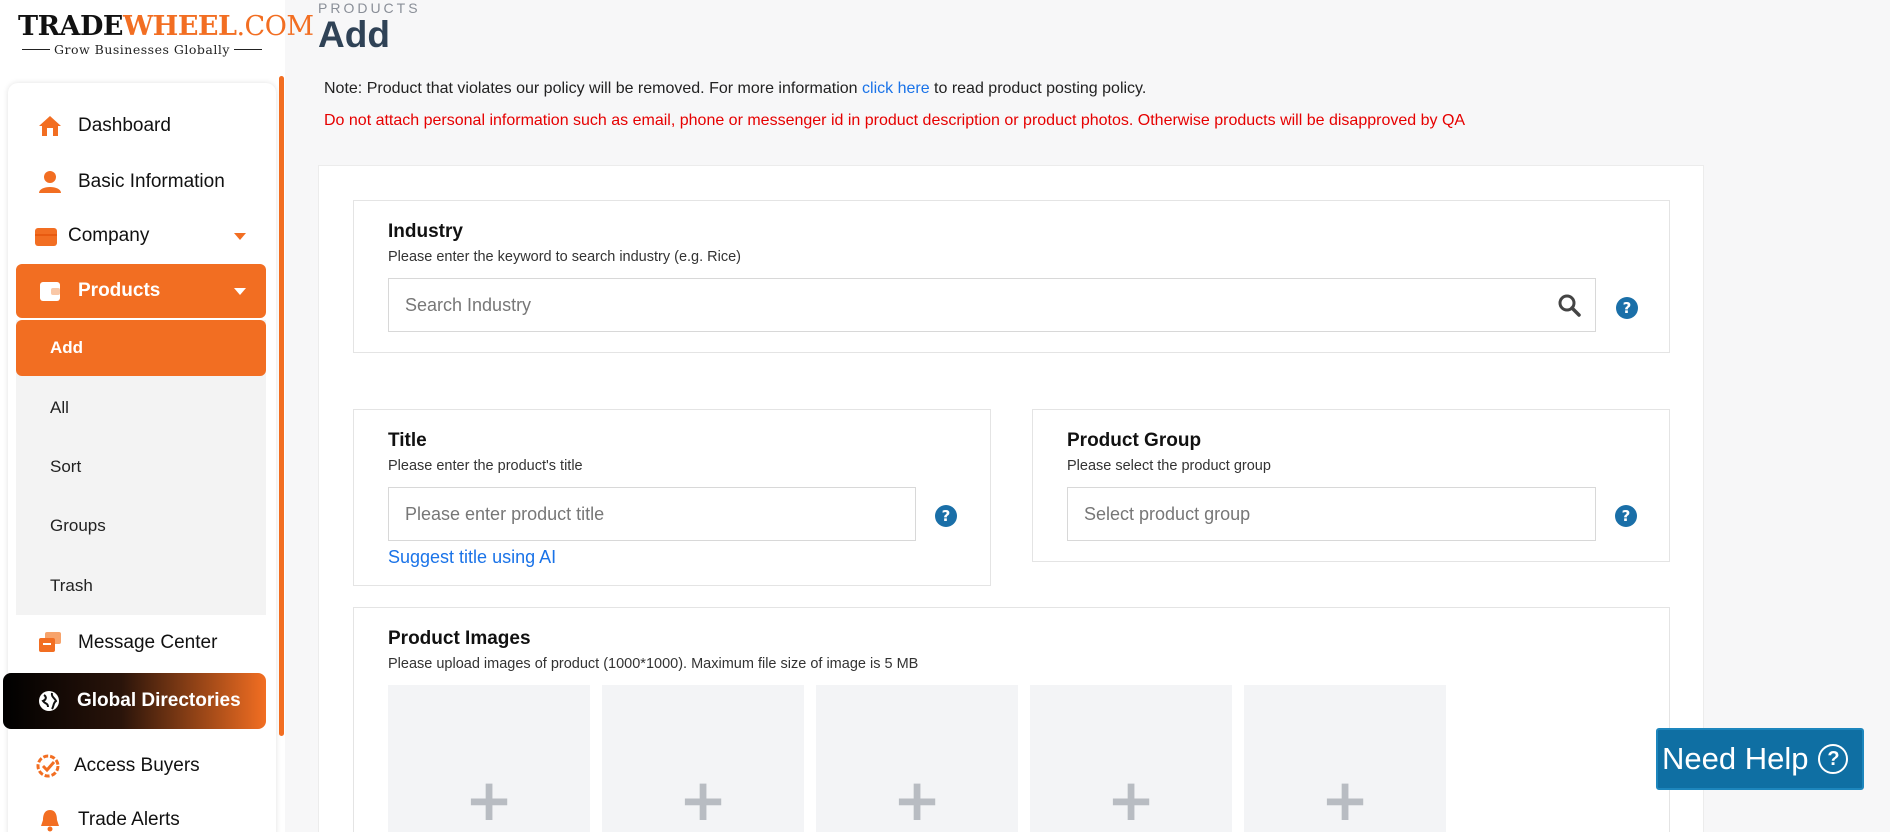 The height and width of the screenshot is (832, 1890). I want to click on title-heading: Title, so click(407, 440).